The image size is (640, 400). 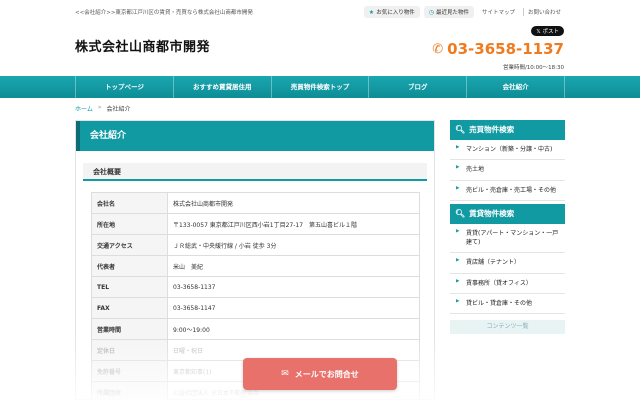 What do you see at coordinates (293, 329) in the screenshot?
I see `row-value: 9:00〜19:00` at bounding box center [293, 329].